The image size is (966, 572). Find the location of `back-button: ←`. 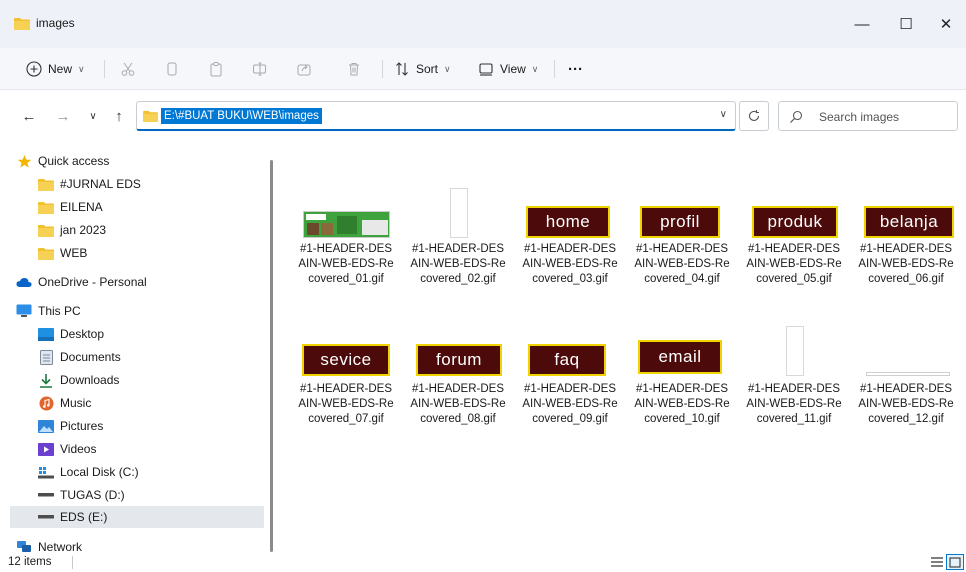

back-button: ← is located at coordinates (29, 116).